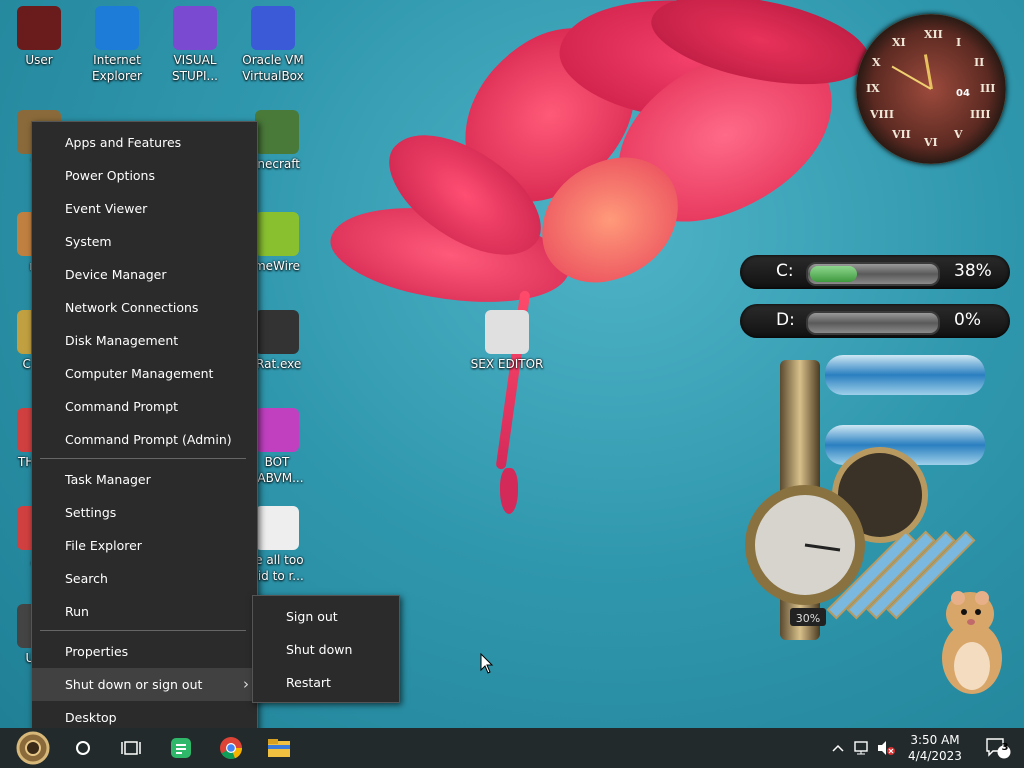 This screenshot has height=768, width=1024. I want to click on menu-item-disk-management: Disk Management, so click(144, 340).